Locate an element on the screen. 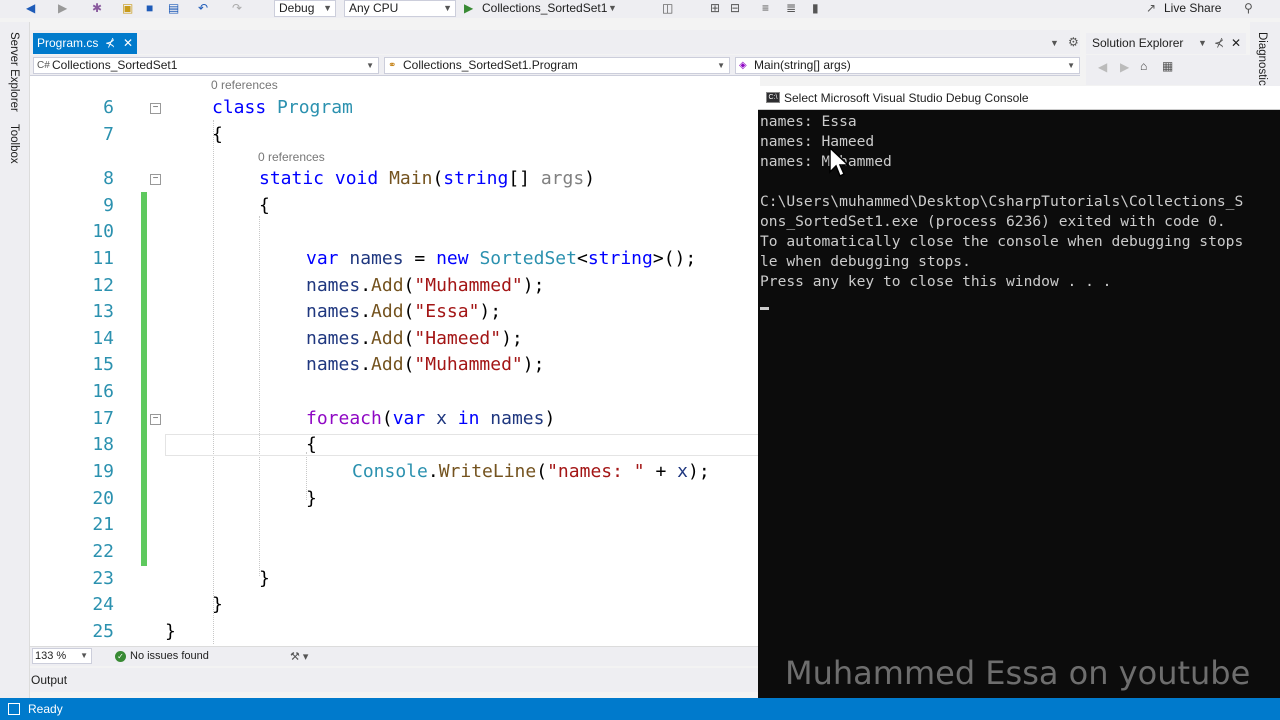 This screenshot has width=1280, height=720. code-line-25: } is located at coordinates (170, 631).